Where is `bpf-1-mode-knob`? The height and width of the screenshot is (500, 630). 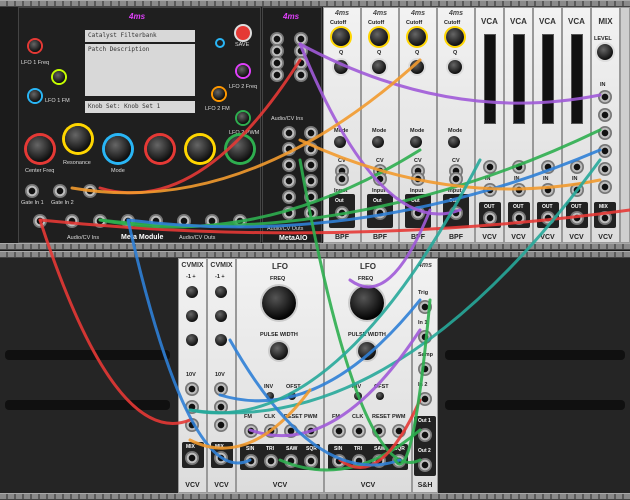 bpf-1-mode-knob is located at coordinates (340, 142).